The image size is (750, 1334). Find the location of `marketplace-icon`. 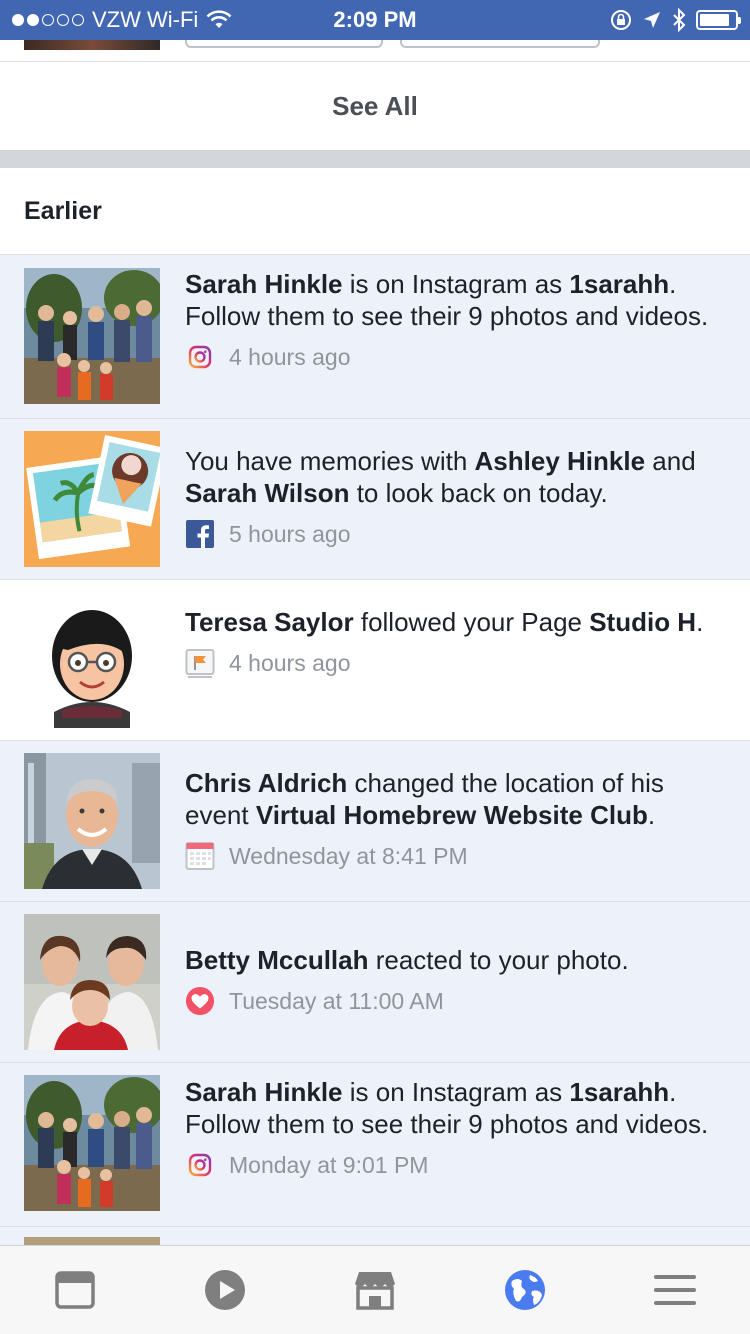

marketplace-icon is located at coordinates (375, 1291).